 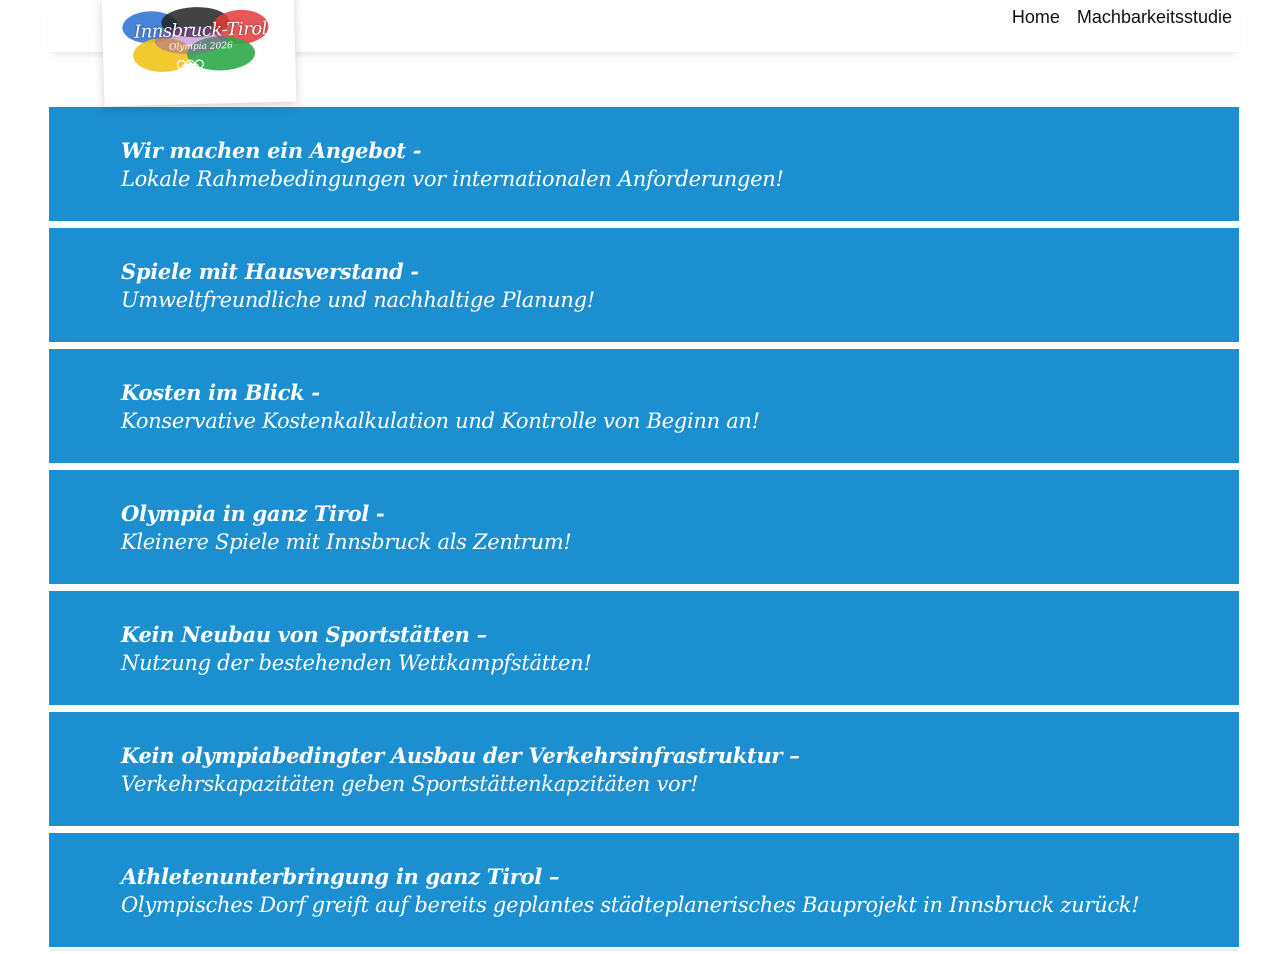 What do you see at coordinates (200, 30) in the screenshot?
I see `logo-title: Innsbruck-Tirol` at bounding box center [200, 30].